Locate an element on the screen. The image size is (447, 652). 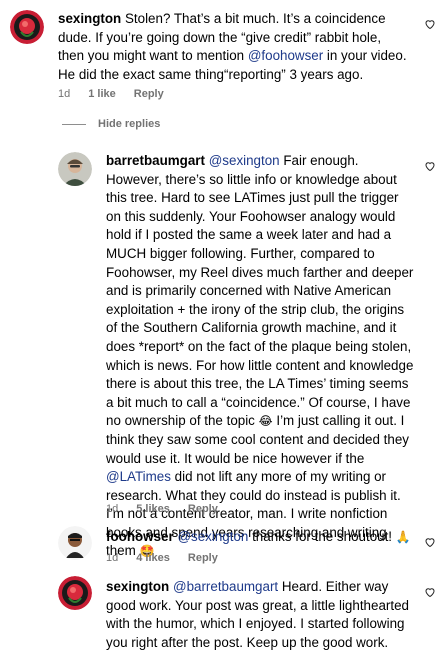
comment-meta: 1d 1 like Reply is located at coordinates (111, 94).